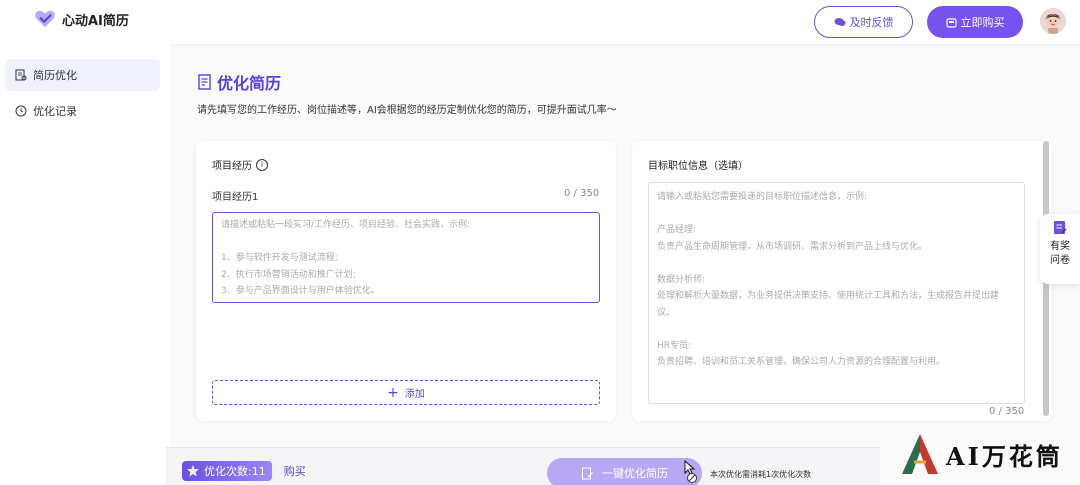 The width and height of the screenshot is (1080, 485). I want to click on quota-area: 优化次数:11 购买, so click(244, 471).